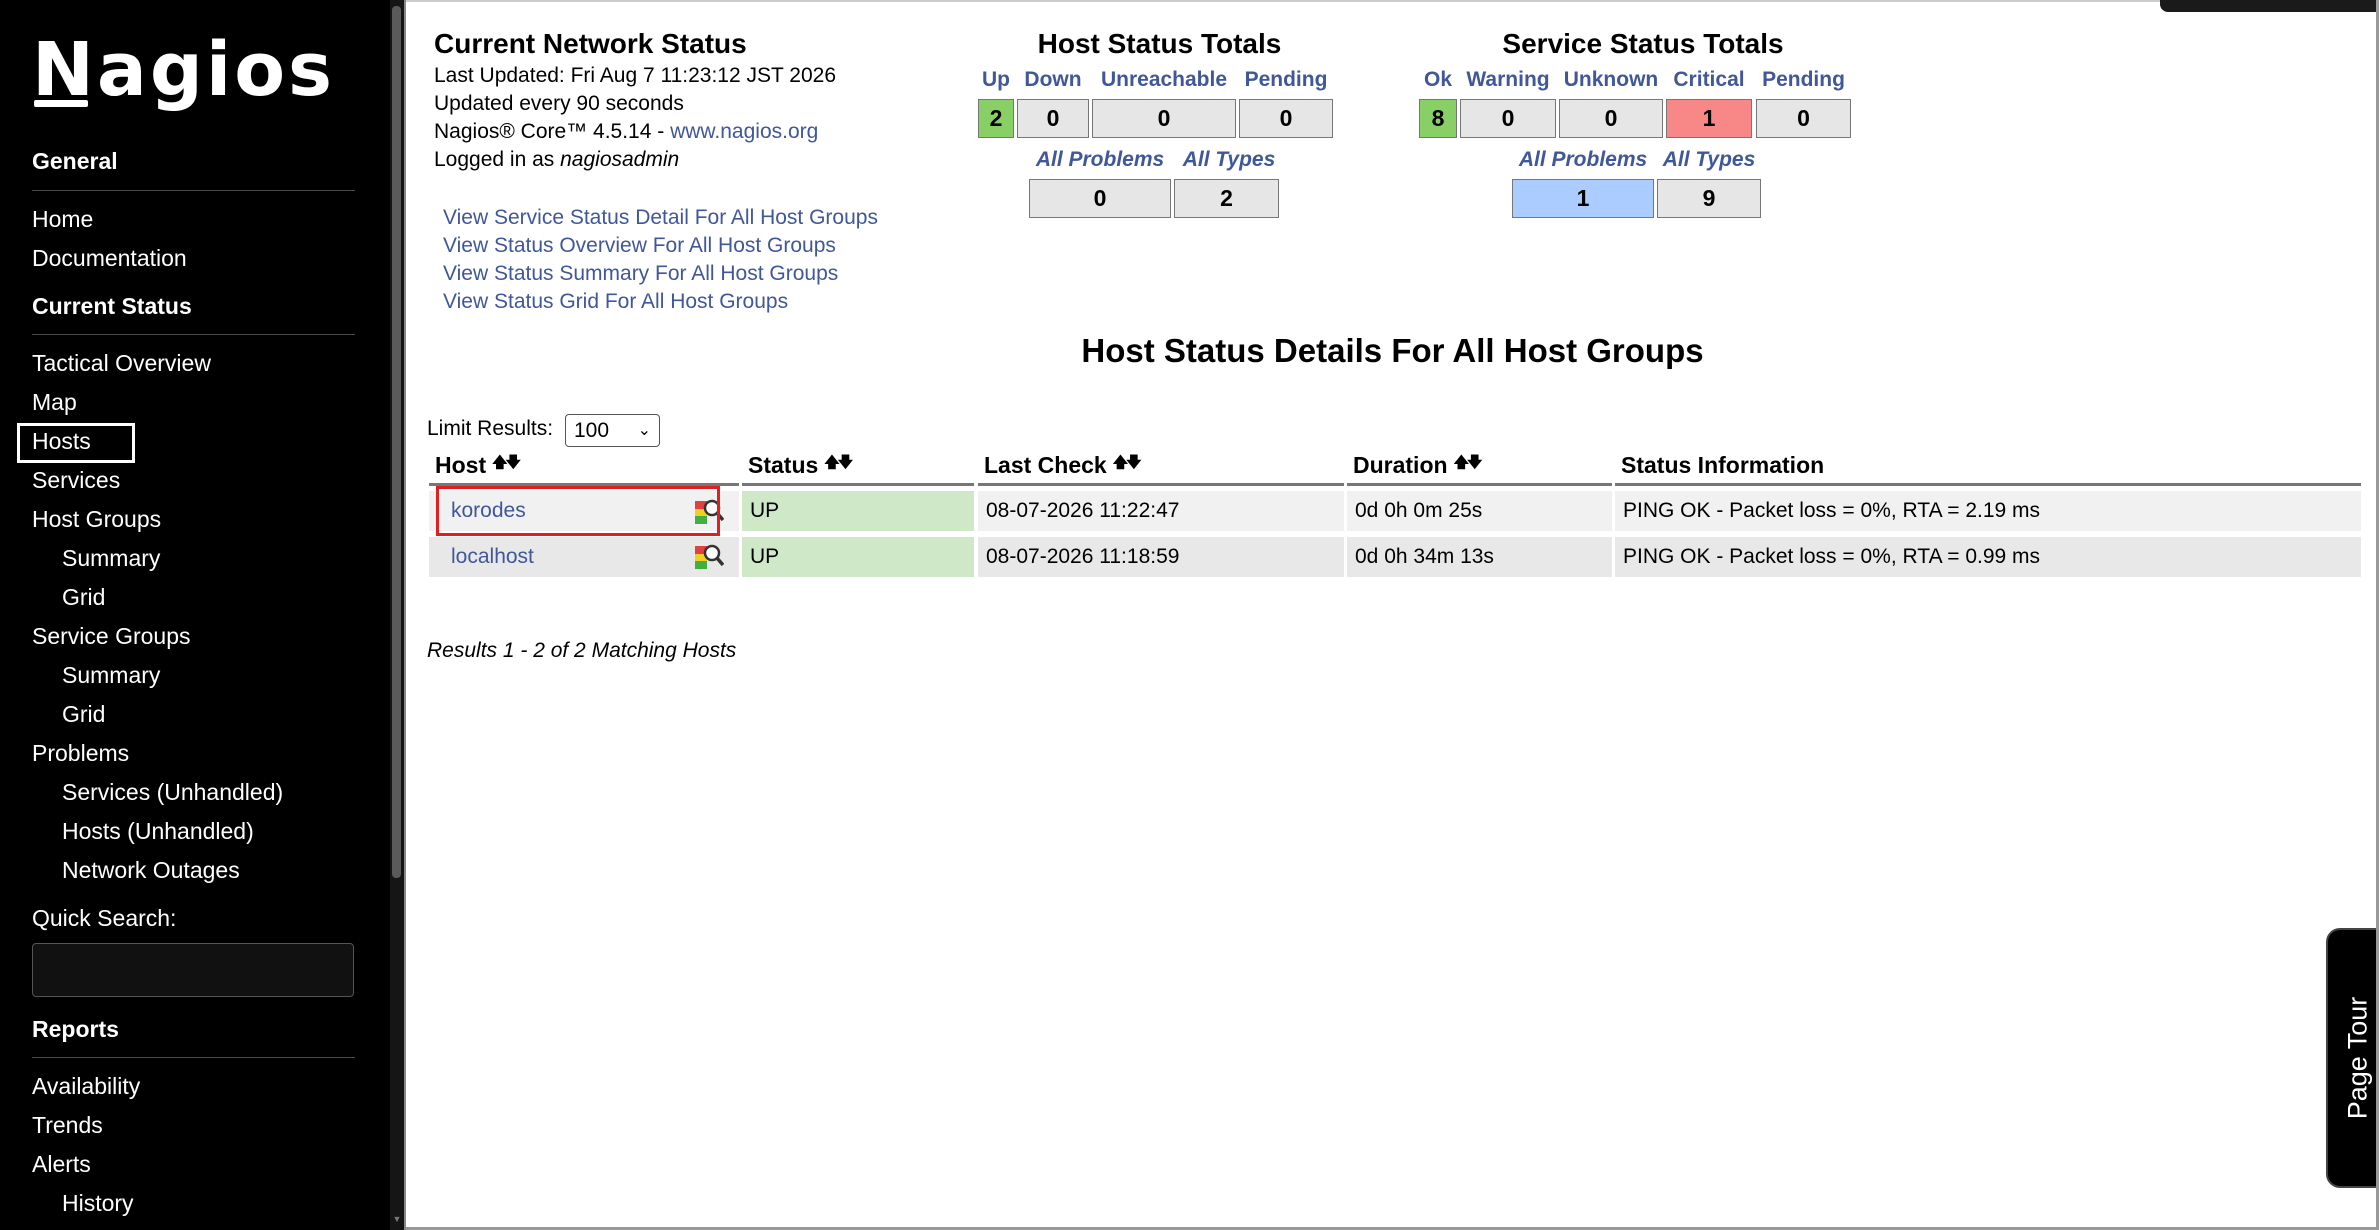  Describe the element at coordinates (1161, 557) in the screenshot. I see `table-row-last-check-cell: 08-07-2026 11:18:59` at that location.